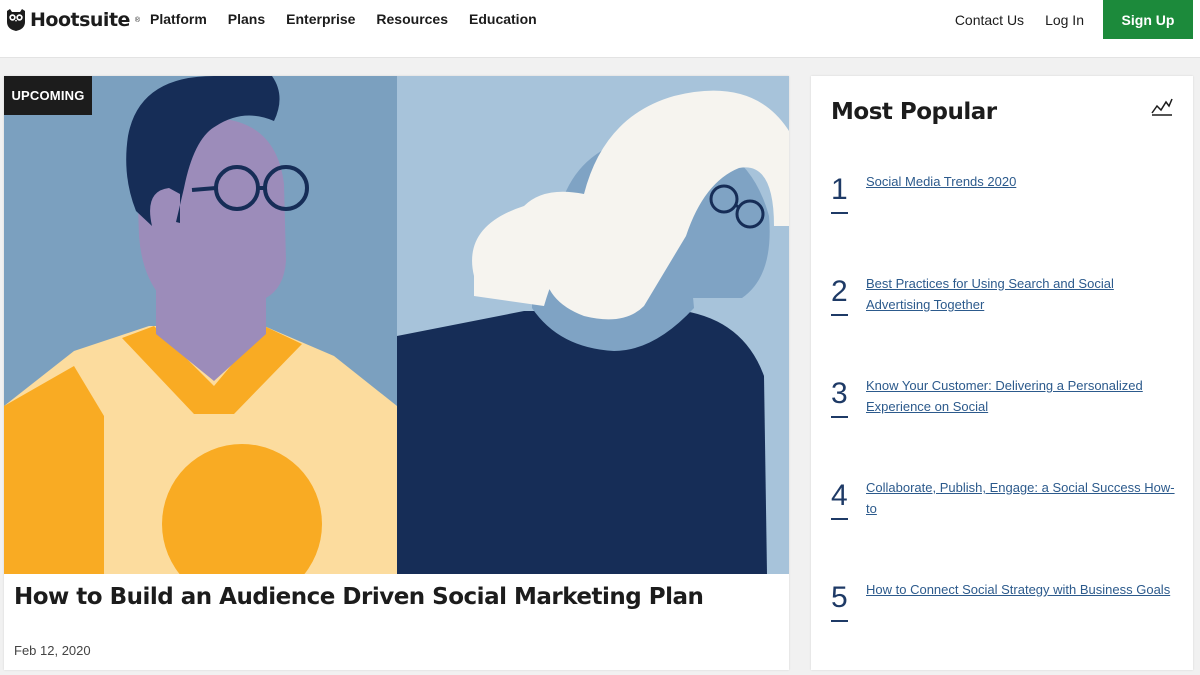 This screenshot has height=675, width=1200. I want to click on nav-education: Education, so click(503, 19).